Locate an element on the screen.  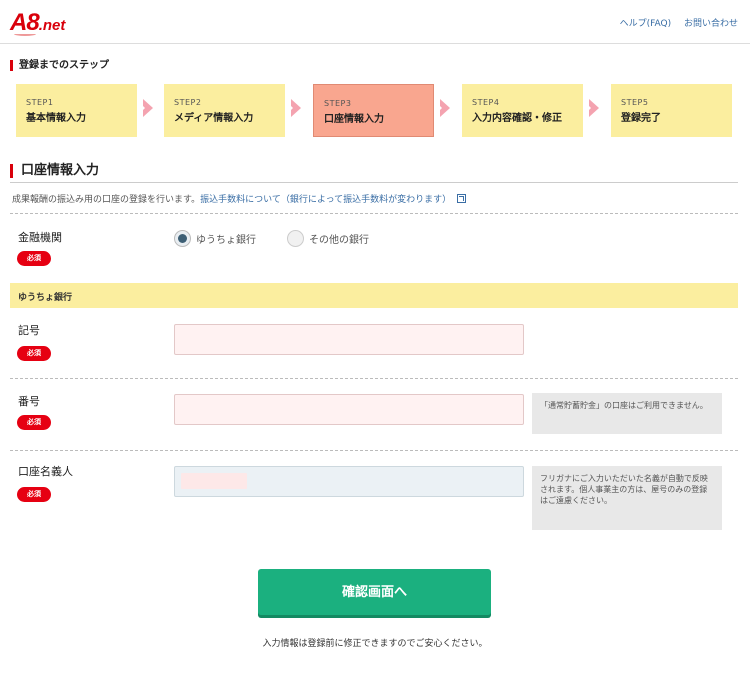
help-faq-link: ヘルプ(FAQ) is located at coordinates (645, 24).